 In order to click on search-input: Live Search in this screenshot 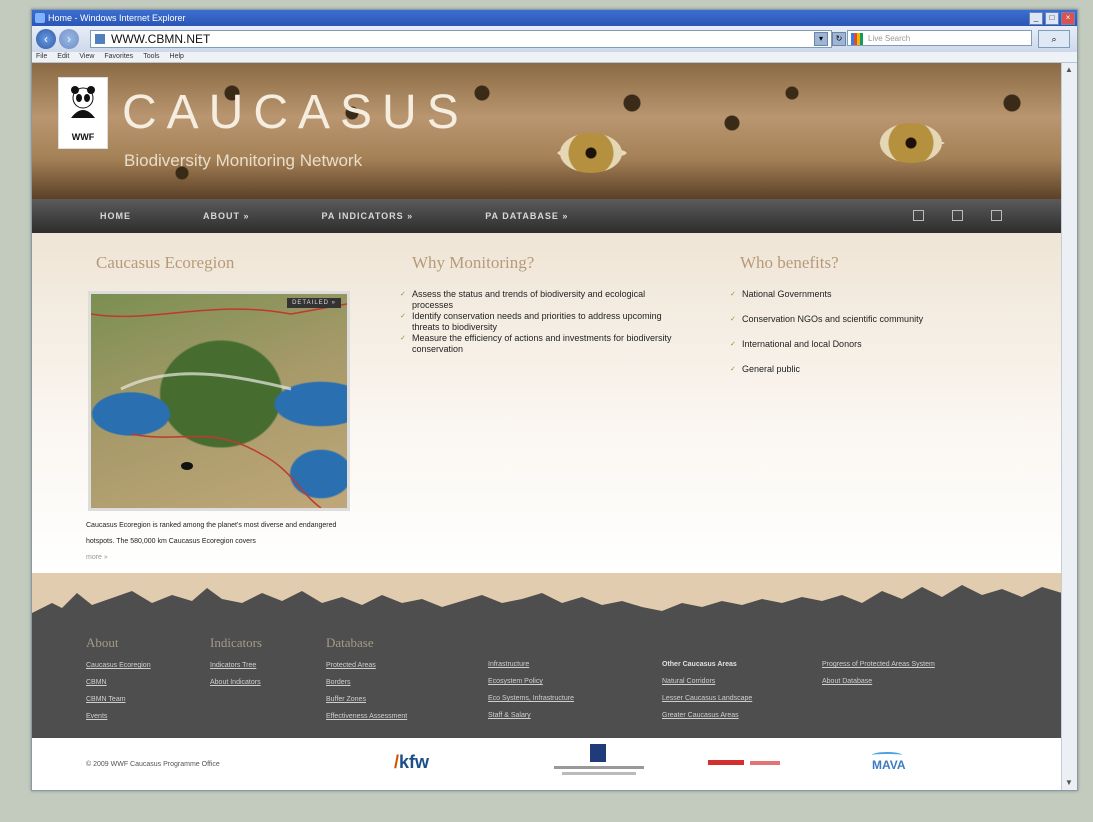, I will do `click(939, 38)`.